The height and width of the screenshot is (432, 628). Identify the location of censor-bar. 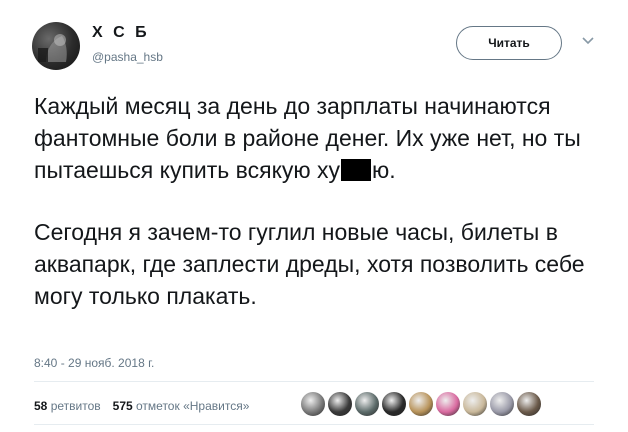
(356, 170).